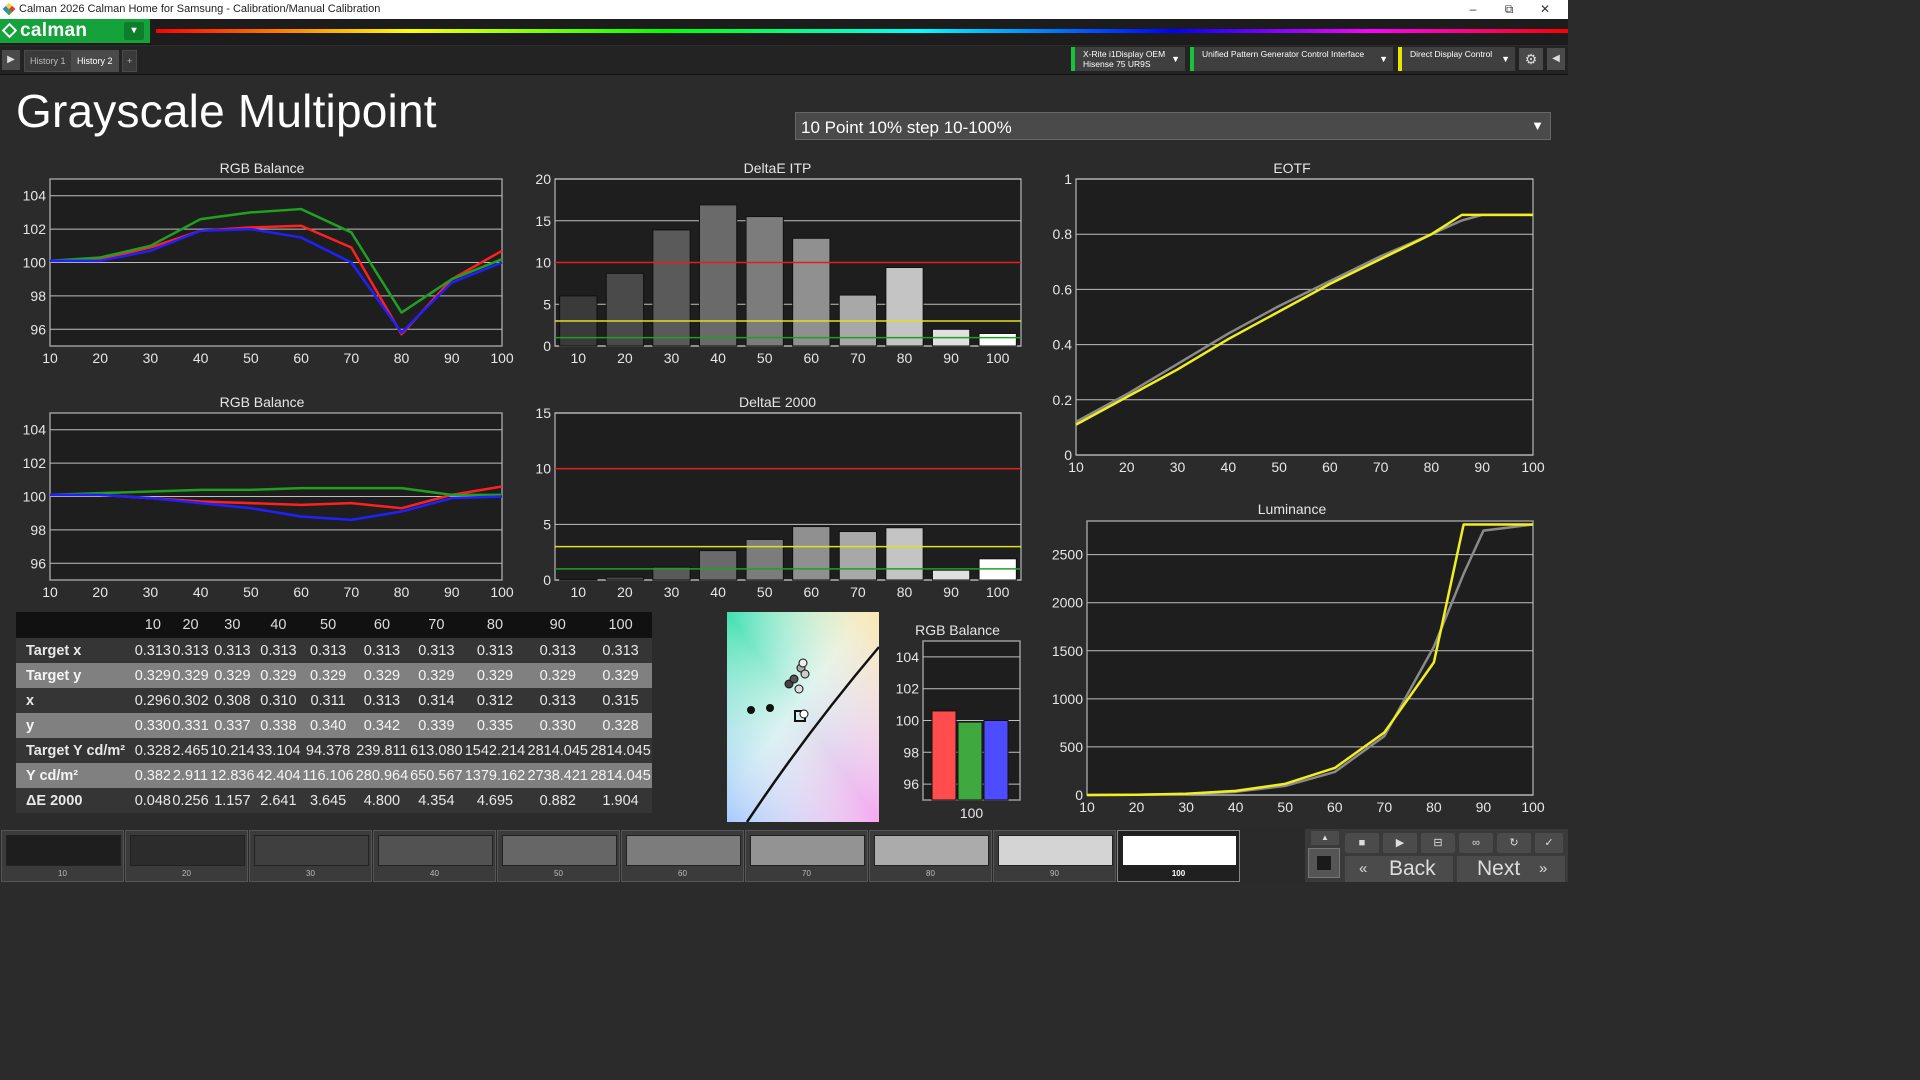  I want to click on collapse-panel-icon: ◀, so click(1556, 59).